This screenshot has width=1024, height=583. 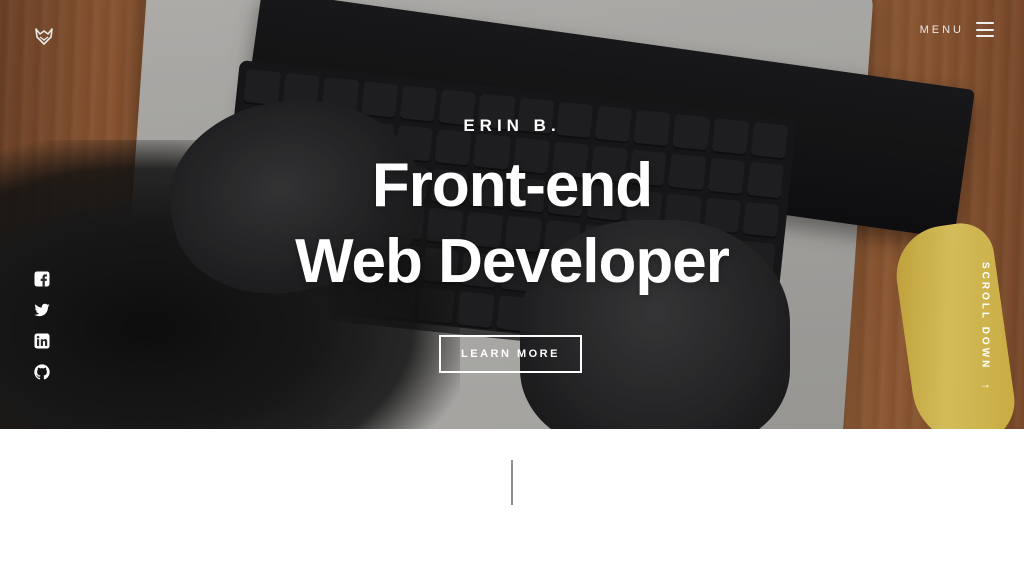 I want to click on fox-logo-icon, so click(x=44, y=36).